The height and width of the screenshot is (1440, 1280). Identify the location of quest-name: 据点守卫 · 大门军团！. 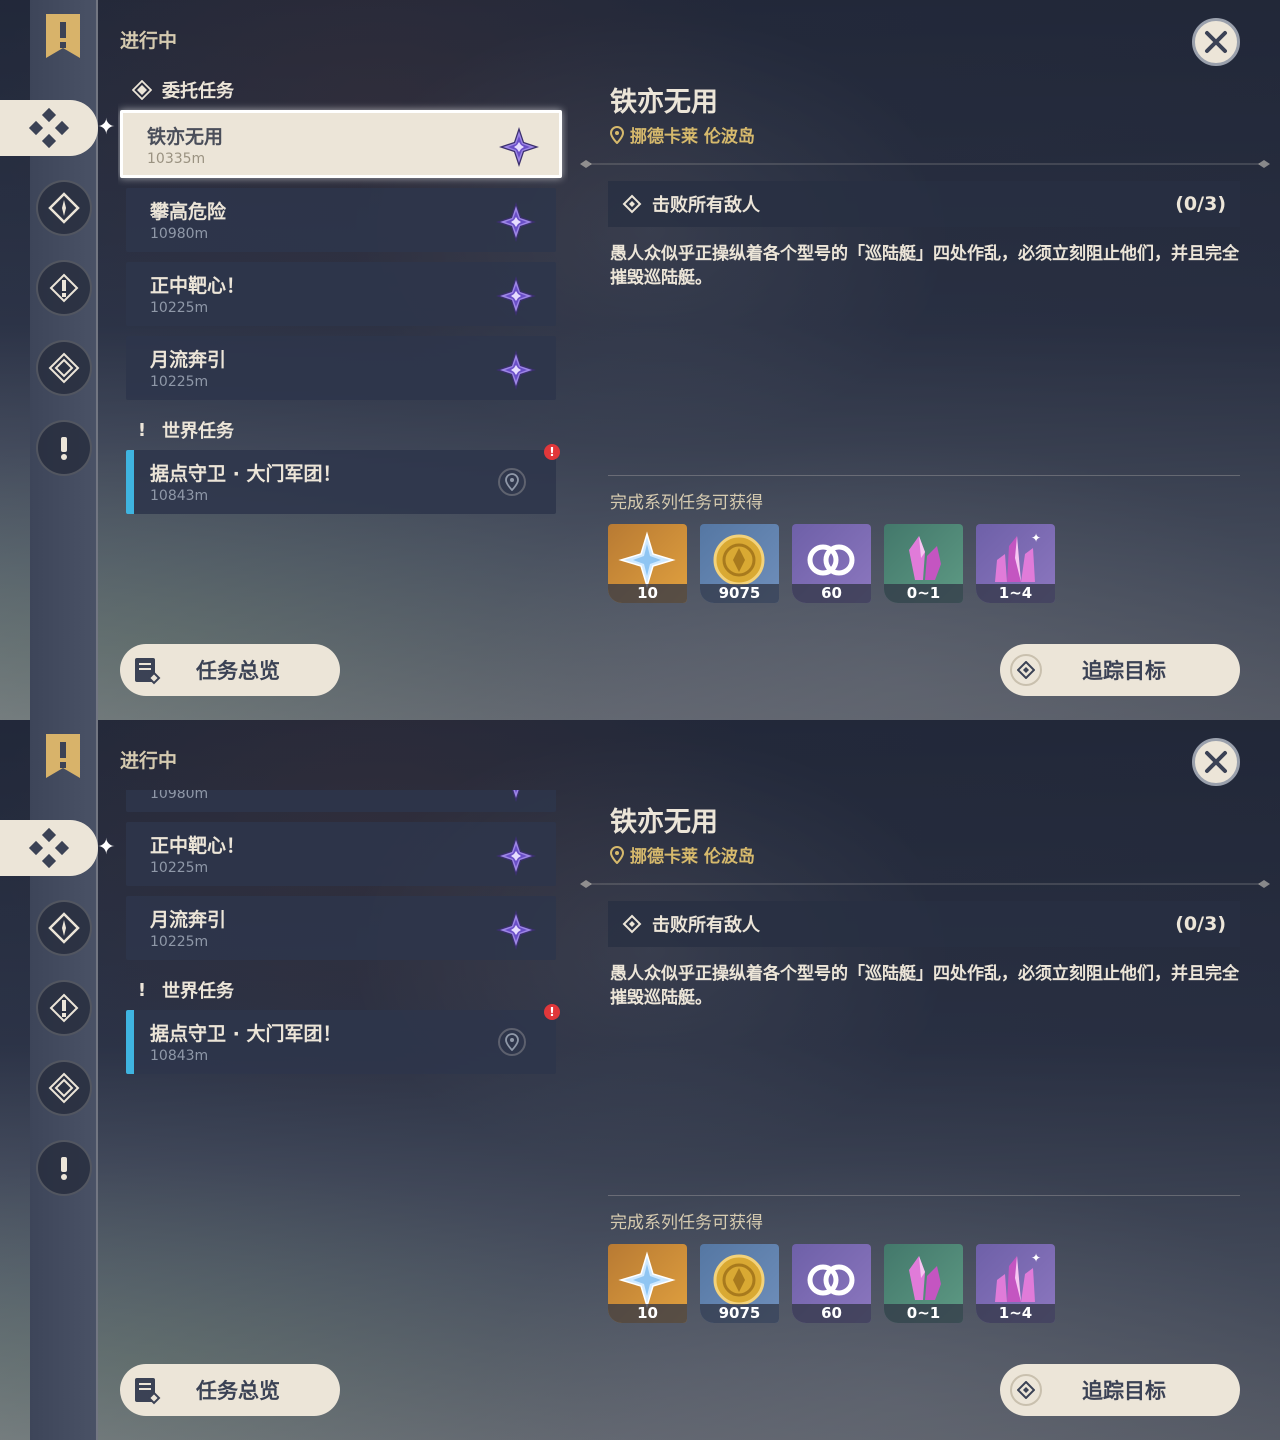
(246, 1034).